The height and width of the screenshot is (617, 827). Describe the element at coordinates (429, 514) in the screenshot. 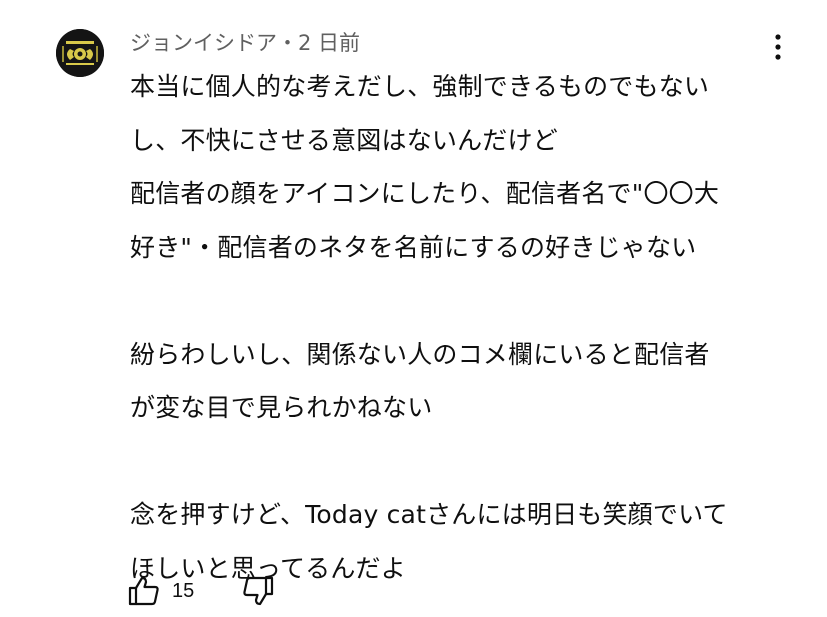

I see `comment-line: 念を押すけど、Today catさんには明日も笑顔でいて` at that location.